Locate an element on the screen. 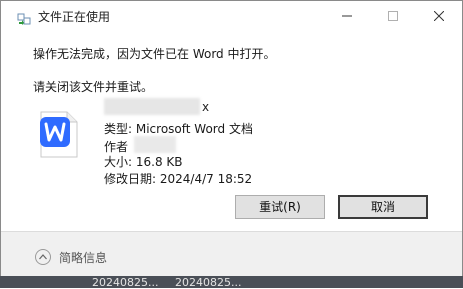 The image size is (463, 289). close-icon is located at coordinates (439, 16).